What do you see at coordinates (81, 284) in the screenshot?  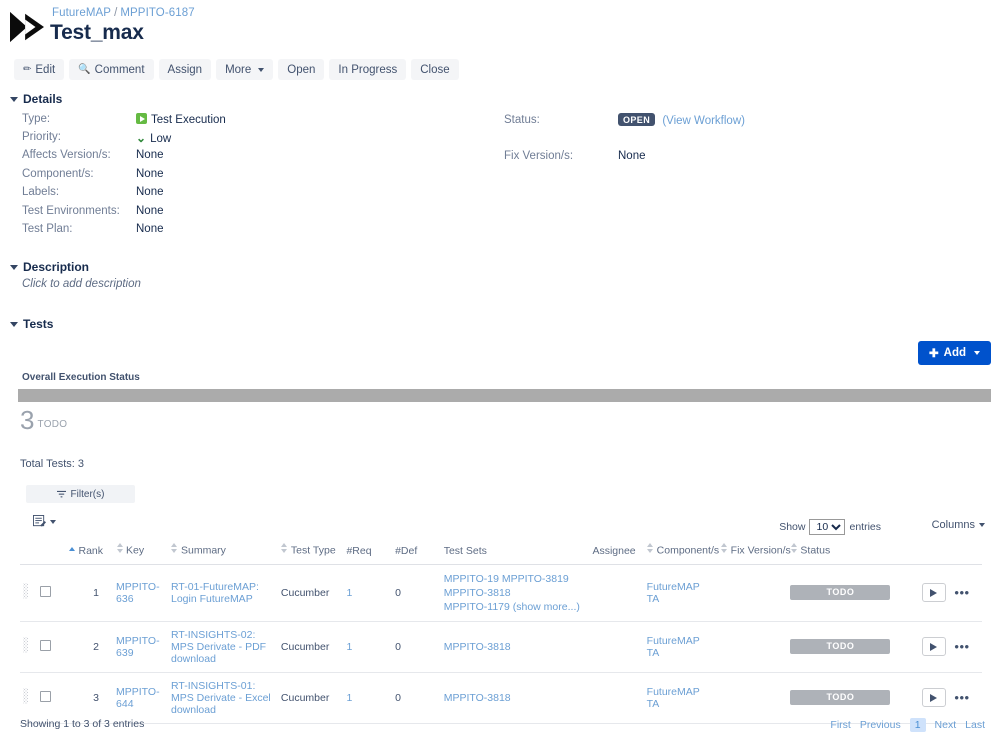 I see `description-placeholder: Click to add description` at bounding box center [81, 284].